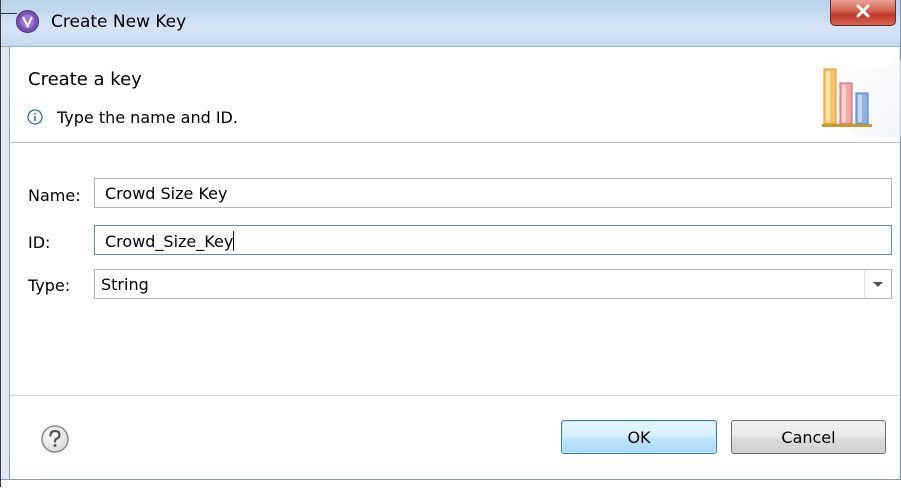  I want to click on type-select: String, so click(493, 284).